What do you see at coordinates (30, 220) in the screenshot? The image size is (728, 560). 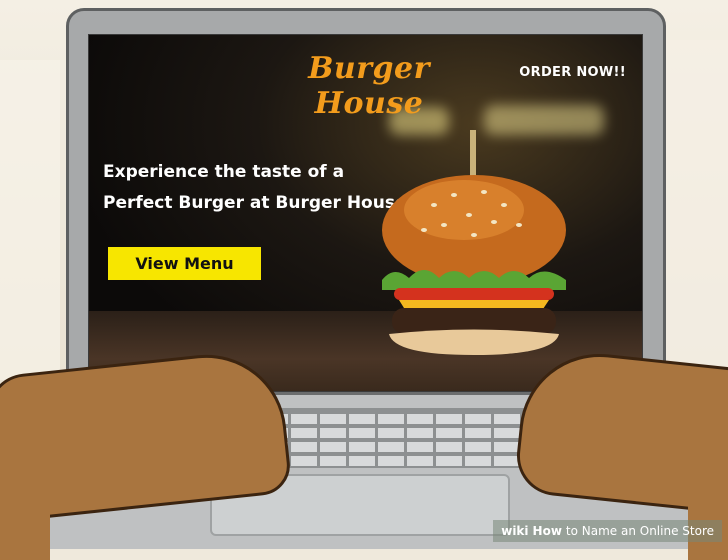 I see `background-window-left` at bounding box center [30, 220].